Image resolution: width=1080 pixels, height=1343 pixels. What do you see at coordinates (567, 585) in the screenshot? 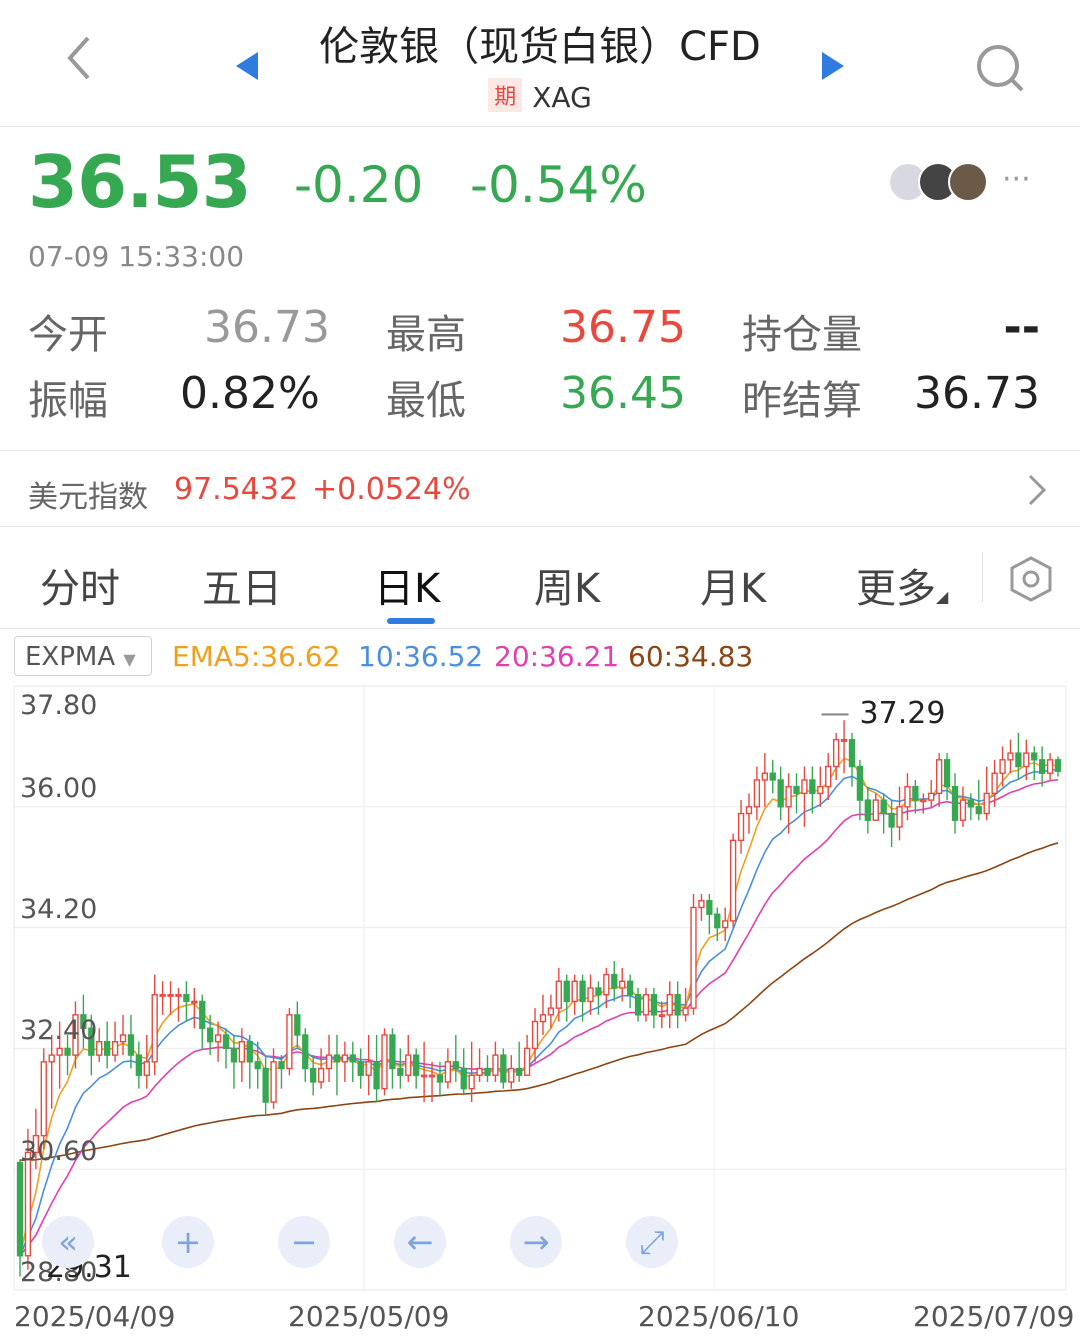
I see `tab-weekly-k: 周K` at bounding box center [567, 585].